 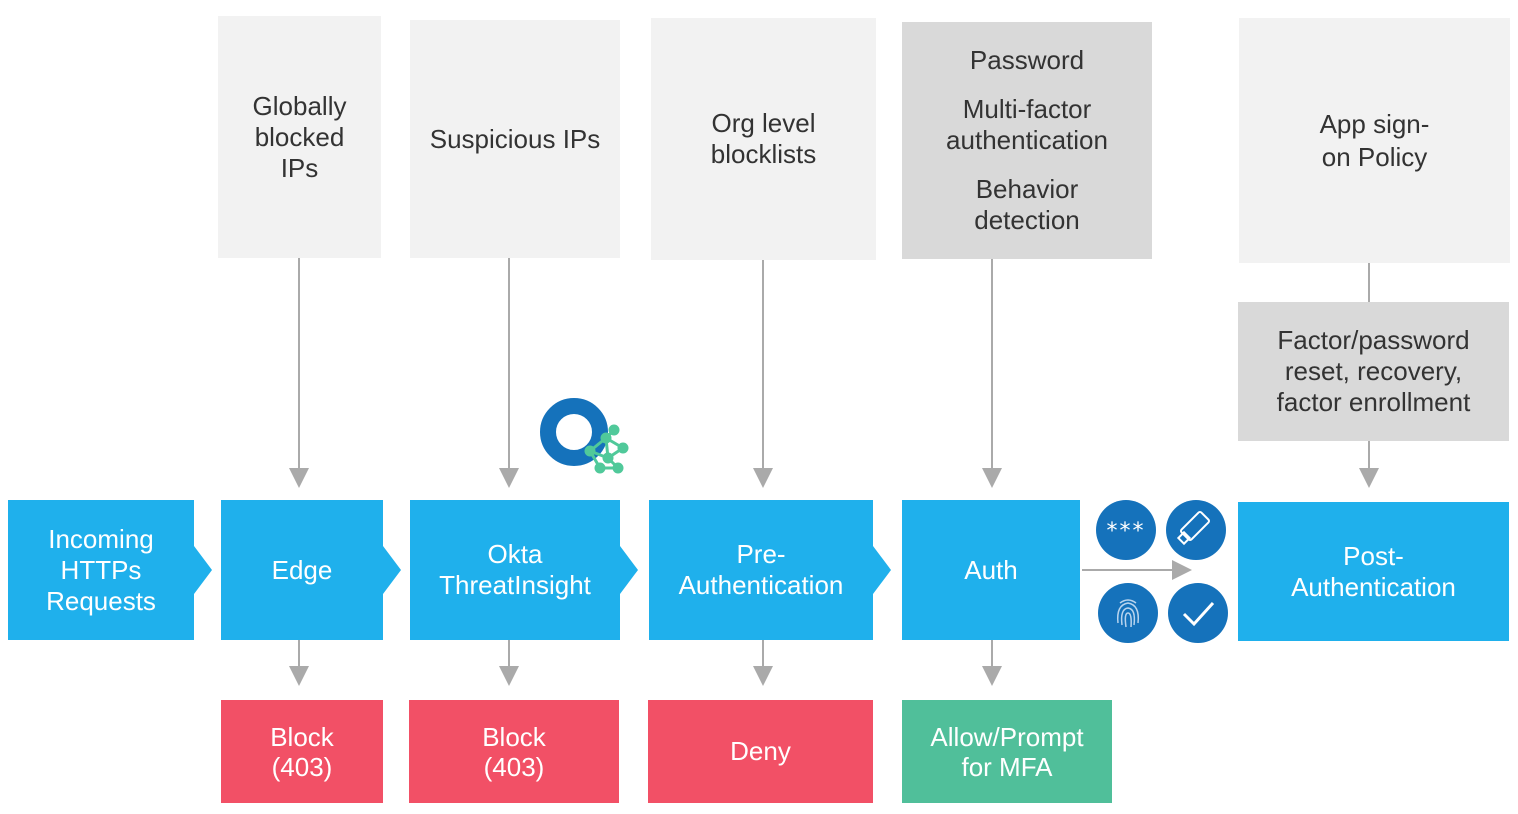 What do you see at coordinates (302, 751) in the screenshot?
I see `outcome-edge-block: Block (403)` at bounding box center [302, 751].